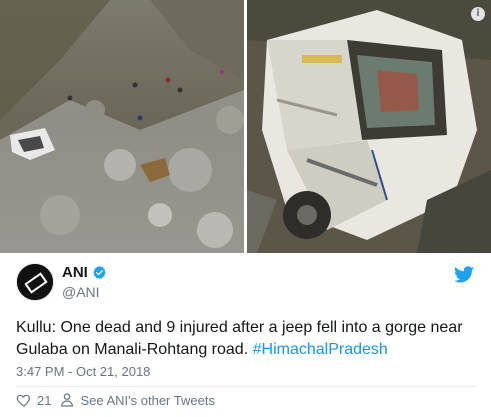  Describe the element at coordinates (44, 400) in the screenshot. I see `like-count: 21` at that location.